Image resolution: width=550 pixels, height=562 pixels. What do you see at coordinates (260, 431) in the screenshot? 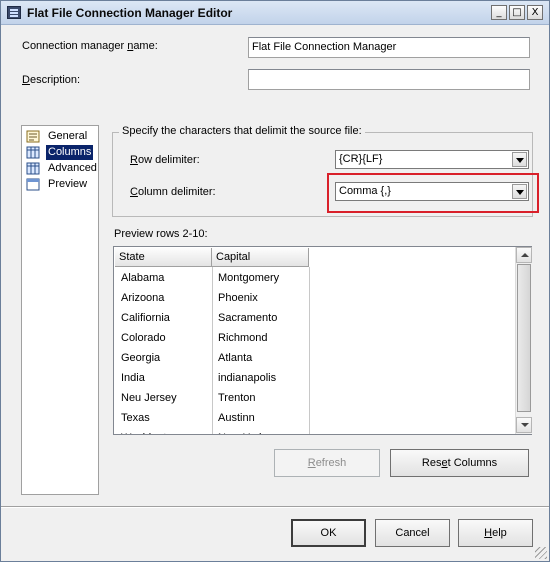
I see `grid-cell: New York` at bounding box center [260, 431].